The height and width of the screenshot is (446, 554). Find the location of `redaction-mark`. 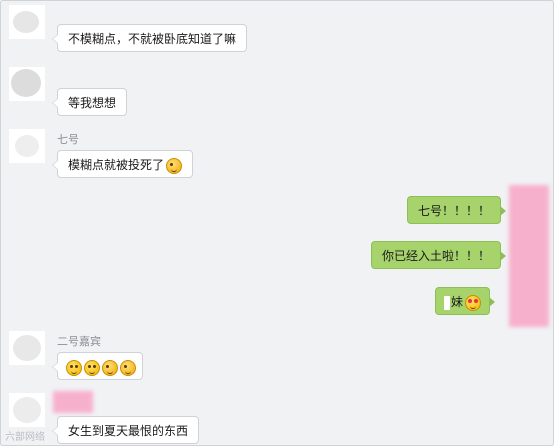

redaction-mark is located at coordinates (447, 302).